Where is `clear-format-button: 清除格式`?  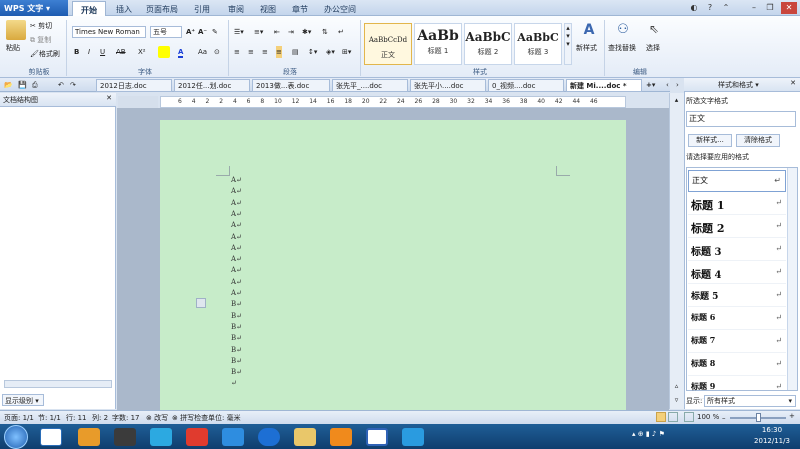 clear-format-button: 清除格式 is located at coordinates (758, 140).